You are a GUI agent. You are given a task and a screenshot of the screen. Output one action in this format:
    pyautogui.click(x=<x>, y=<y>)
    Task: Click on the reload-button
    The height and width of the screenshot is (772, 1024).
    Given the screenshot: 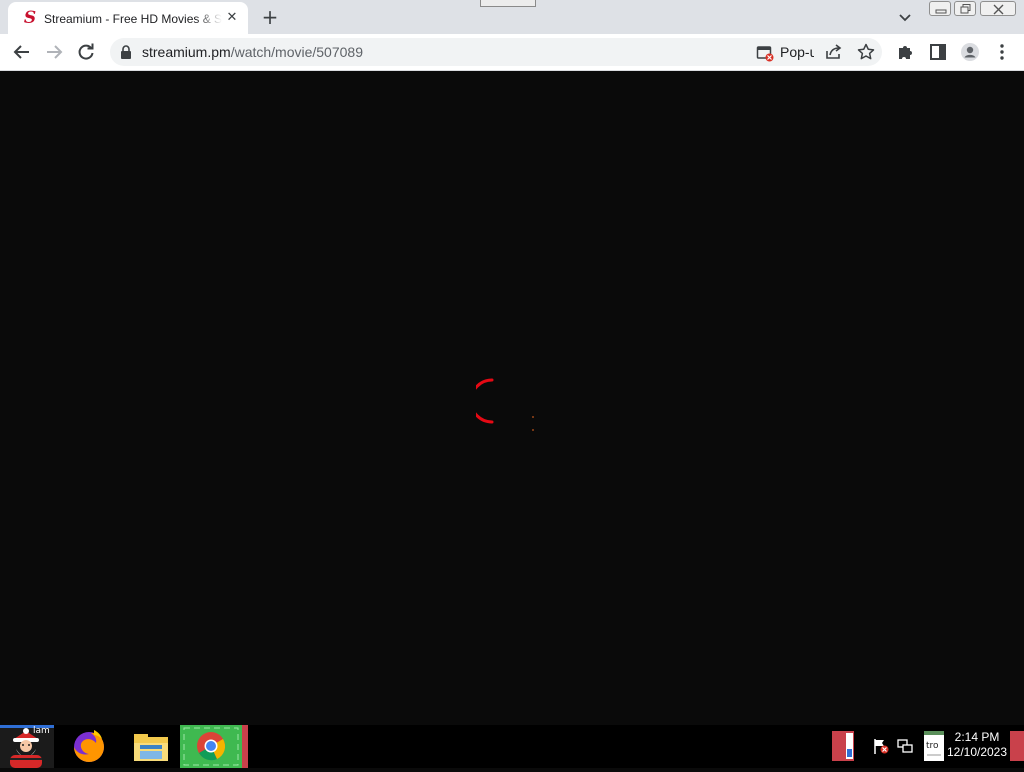 What is the action you would take?
    pyautogui.click(x=86, y=52)
    